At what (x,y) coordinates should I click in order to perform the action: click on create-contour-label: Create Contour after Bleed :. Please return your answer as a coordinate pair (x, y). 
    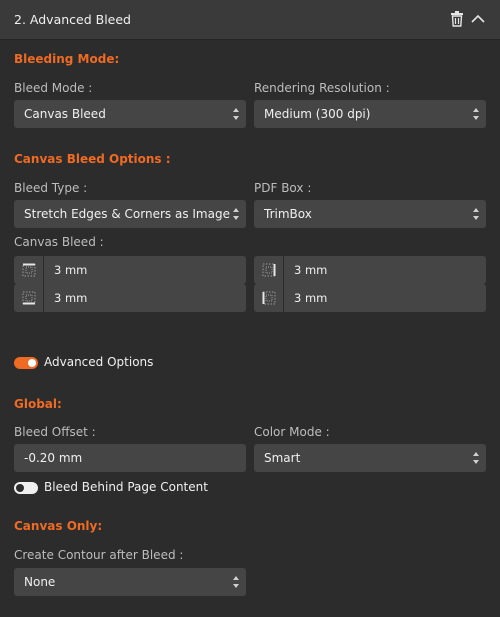
    Looking at the image, I should click on (99, 555).